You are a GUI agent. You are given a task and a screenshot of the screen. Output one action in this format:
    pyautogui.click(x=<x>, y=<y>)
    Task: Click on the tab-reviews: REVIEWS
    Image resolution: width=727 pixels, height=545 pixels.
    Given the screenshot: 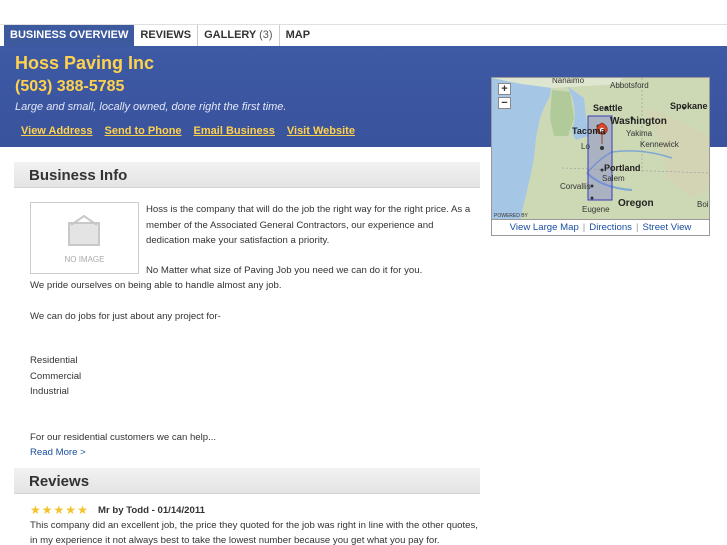 What is the action you would take?
    pyautogui.click(x=166, y=35)
    